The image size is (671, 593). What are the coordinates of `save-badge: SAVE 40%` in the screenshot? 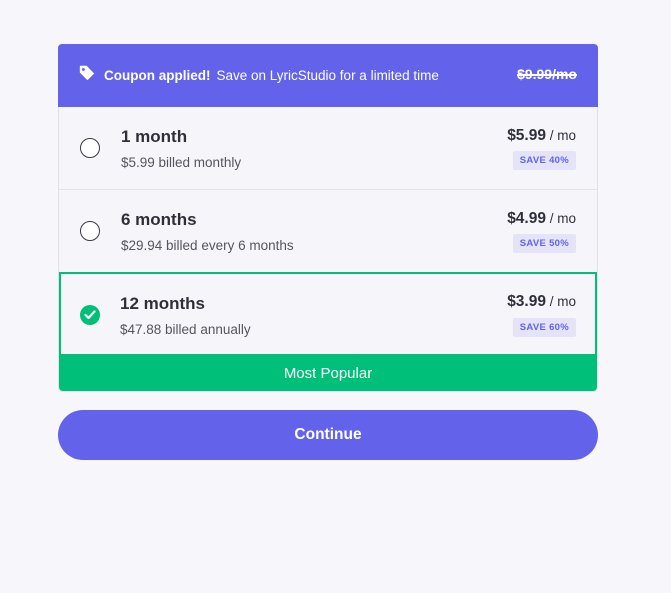 It's located at (544, 160).